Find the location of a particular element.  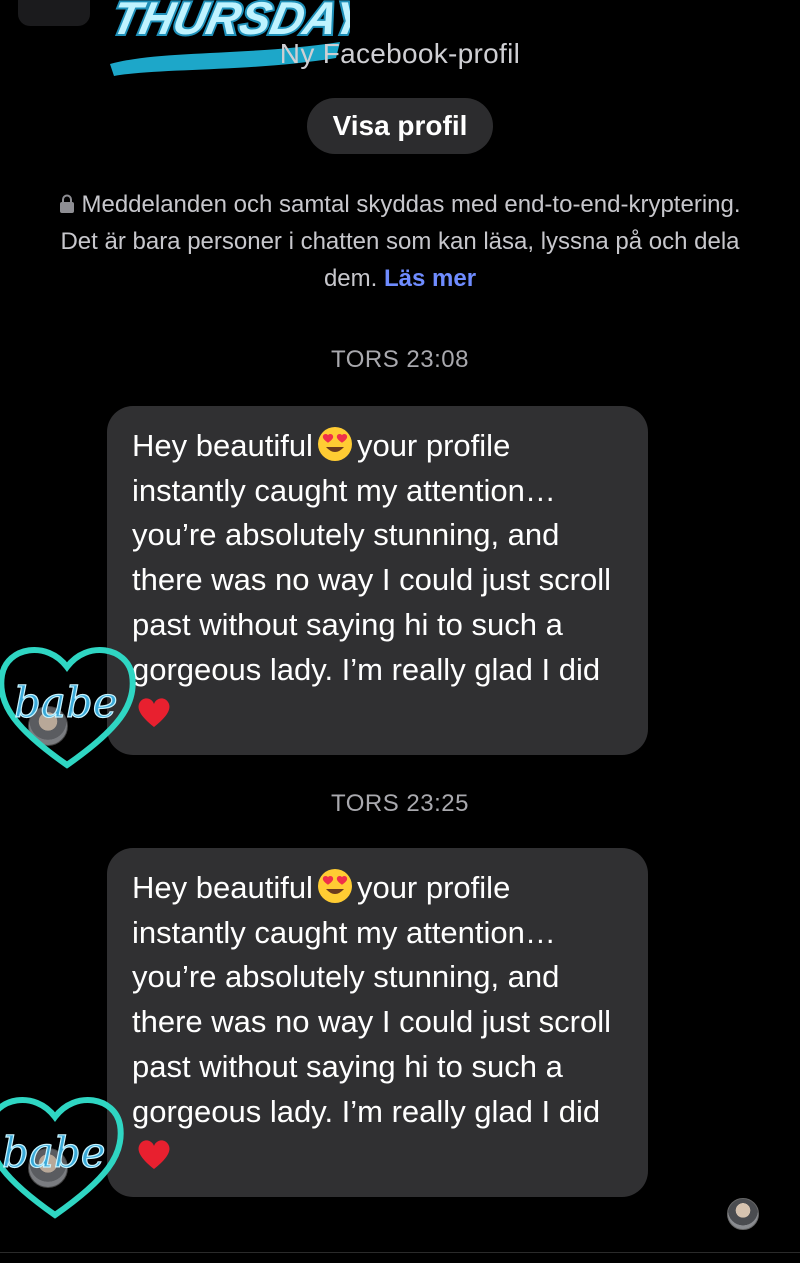

seen-receipt-avatar is located at coordinates (743, 1214).